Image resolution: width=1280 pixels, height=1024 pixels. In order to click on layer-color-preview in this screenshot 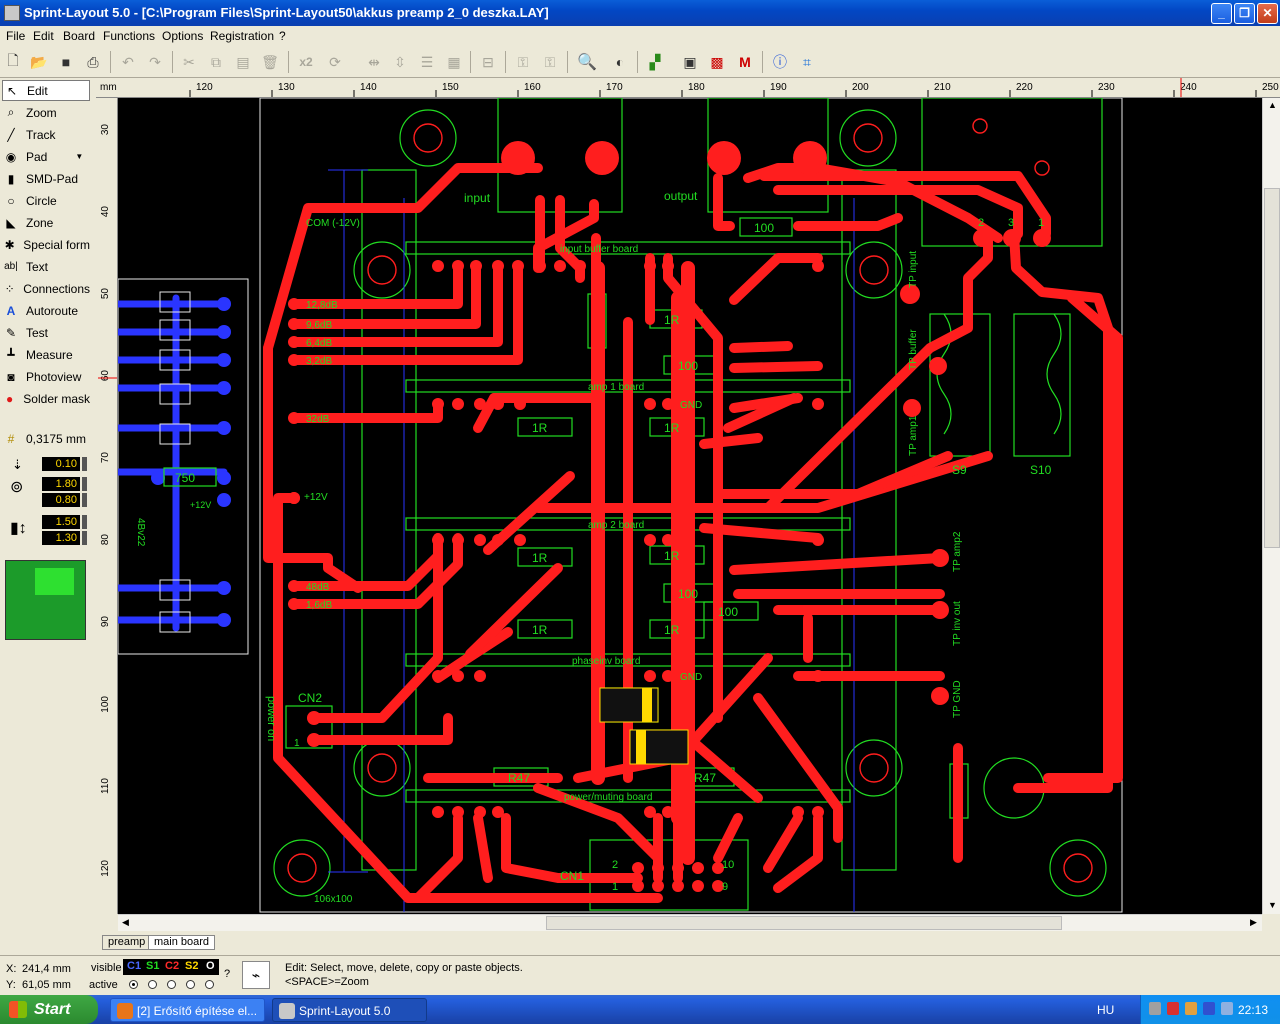, I will do `click(45, 600)`.